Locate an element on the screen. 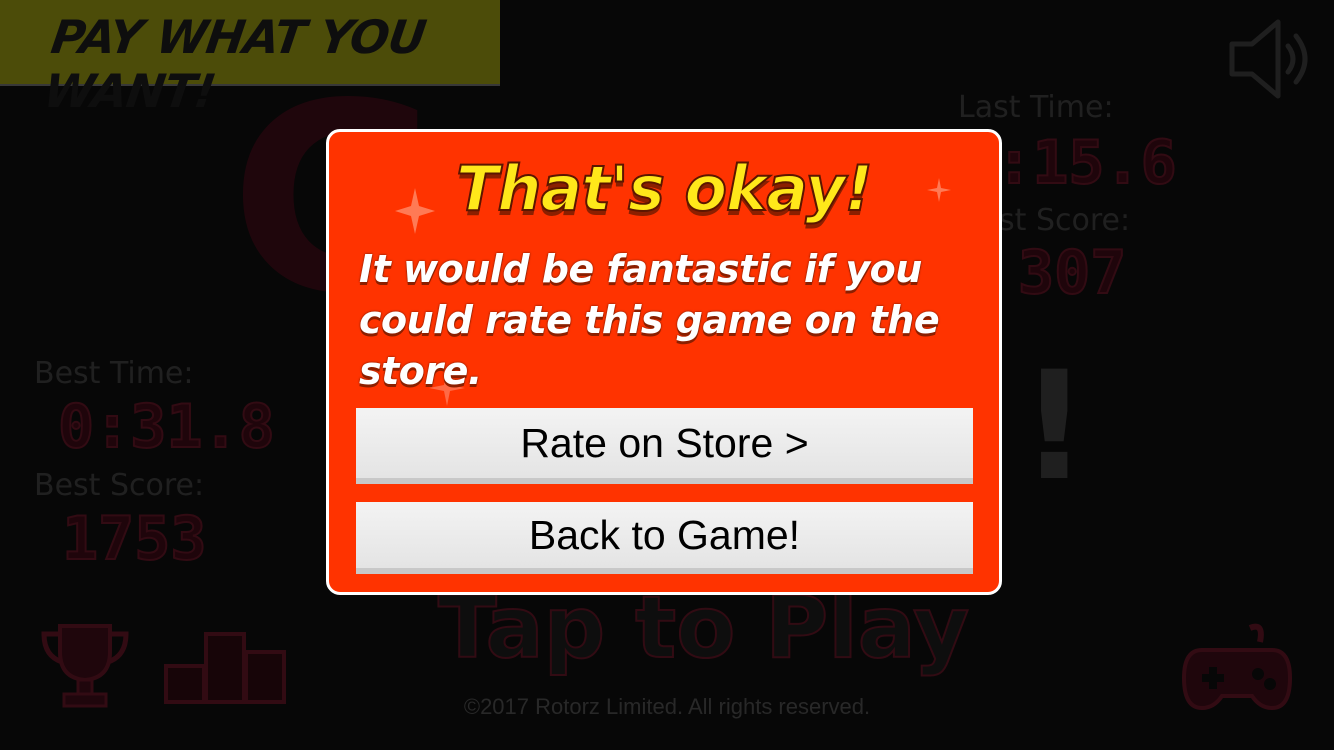 Image resolution: width=1334 pixels, height=750 pixels. dialog-message-line: It would be fantastic if you is located at coordinates (640, 269).